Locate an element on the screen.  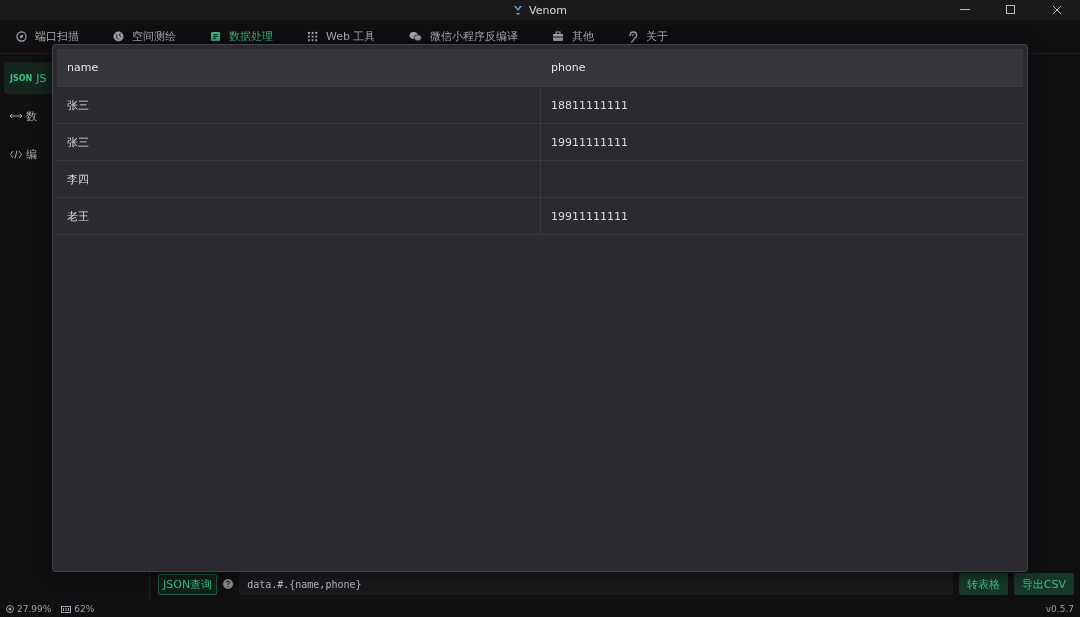
version-label: v0.5.7 is located at coordinates (1059, 609).